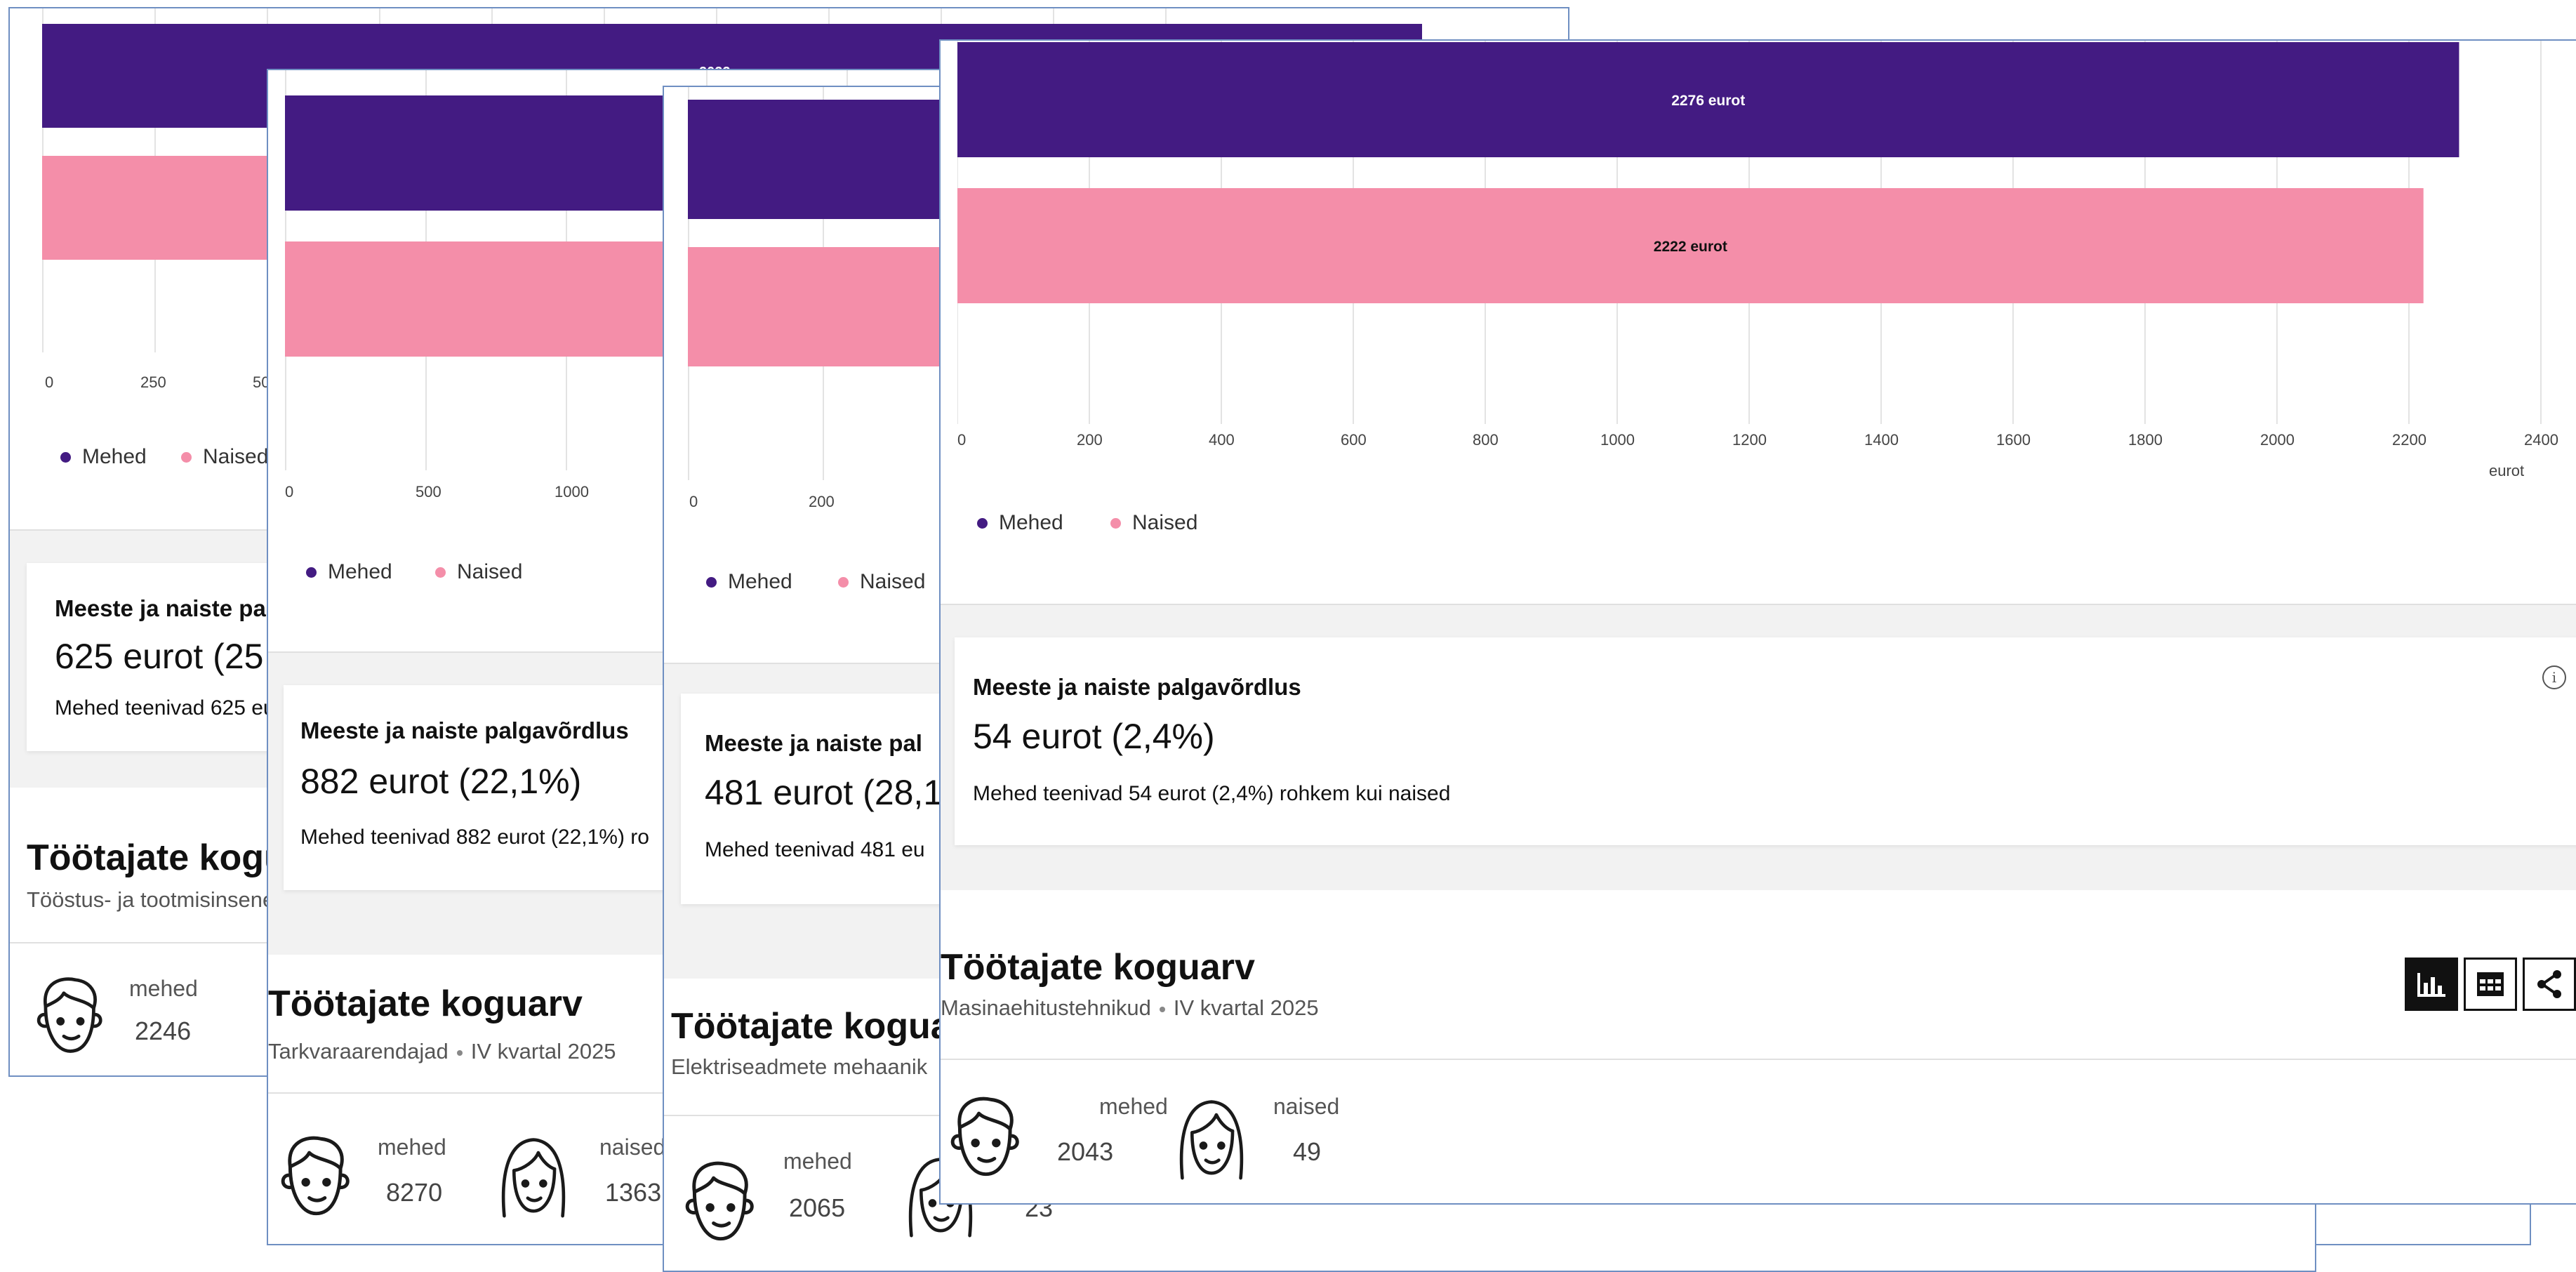 Image resolution: width=2576 pixels, height=1272 pixels. What do you see at coordinates (962, 440) in the screenshot?
I see `axis-tick-label: 0` at bounding box center [962, 440].